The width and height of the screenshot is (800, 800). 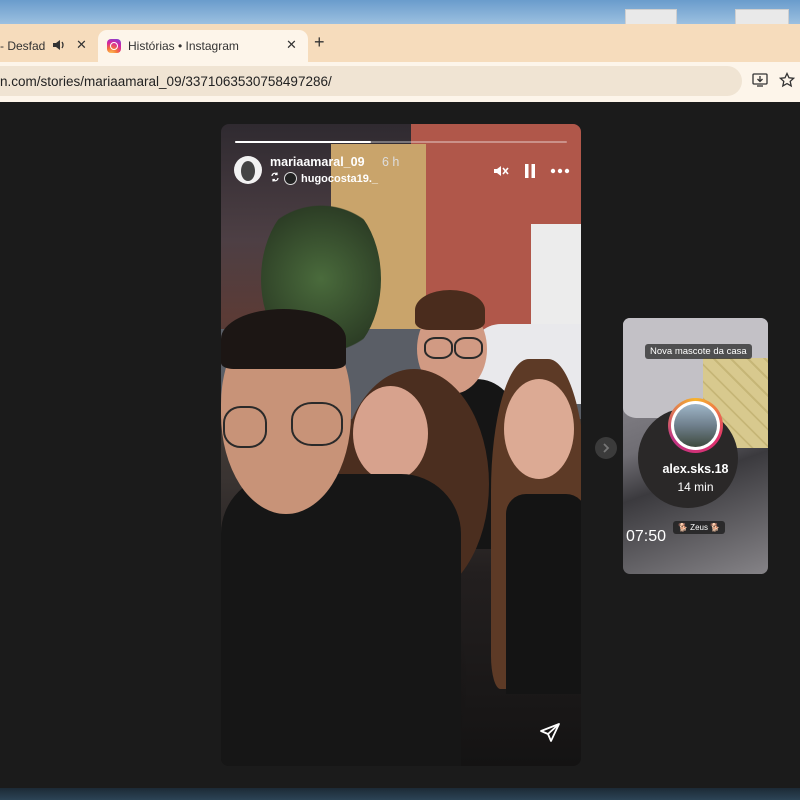 What do you see at coordinates (530, 171) in the screenshot?
I see `pause-icon` at bounding box center [530, 171].